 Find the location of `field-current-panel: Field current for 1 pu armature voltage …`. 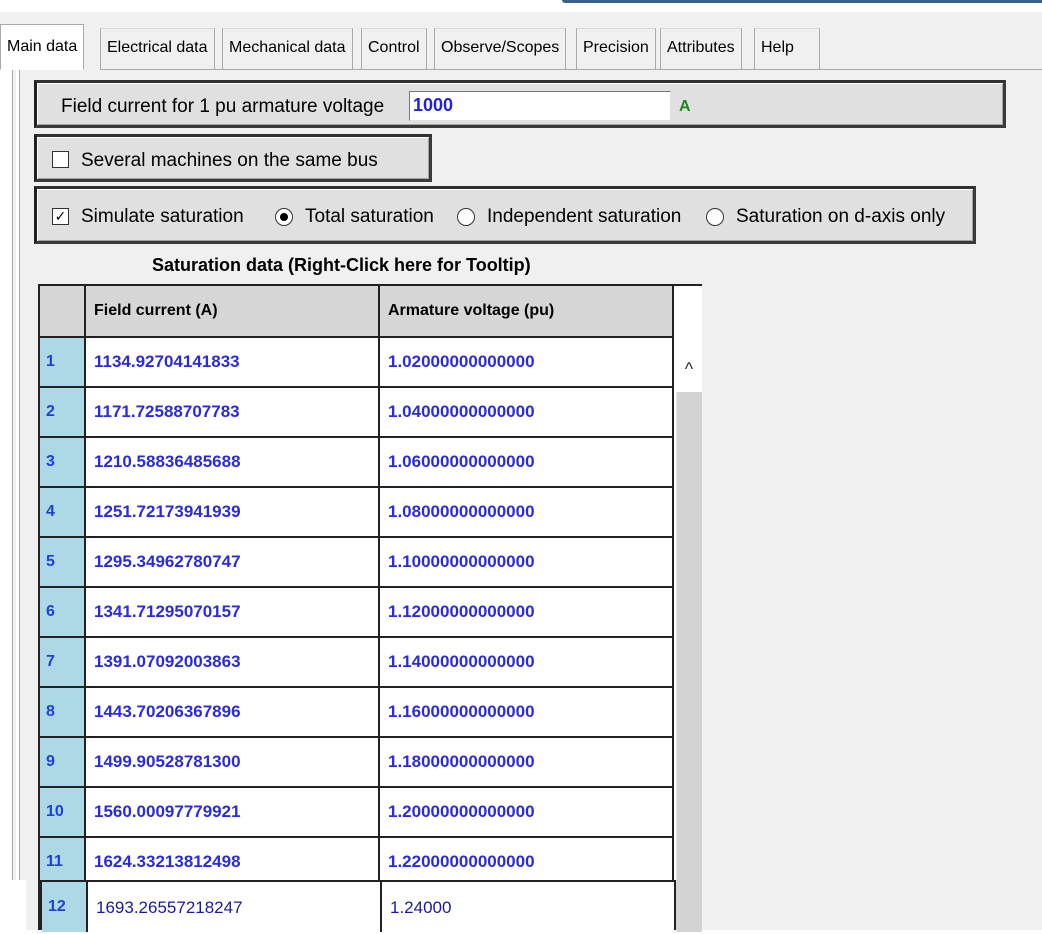

field-current-panel: Field current for 1 pu armature voltage … is located at coordinates (520, 104).